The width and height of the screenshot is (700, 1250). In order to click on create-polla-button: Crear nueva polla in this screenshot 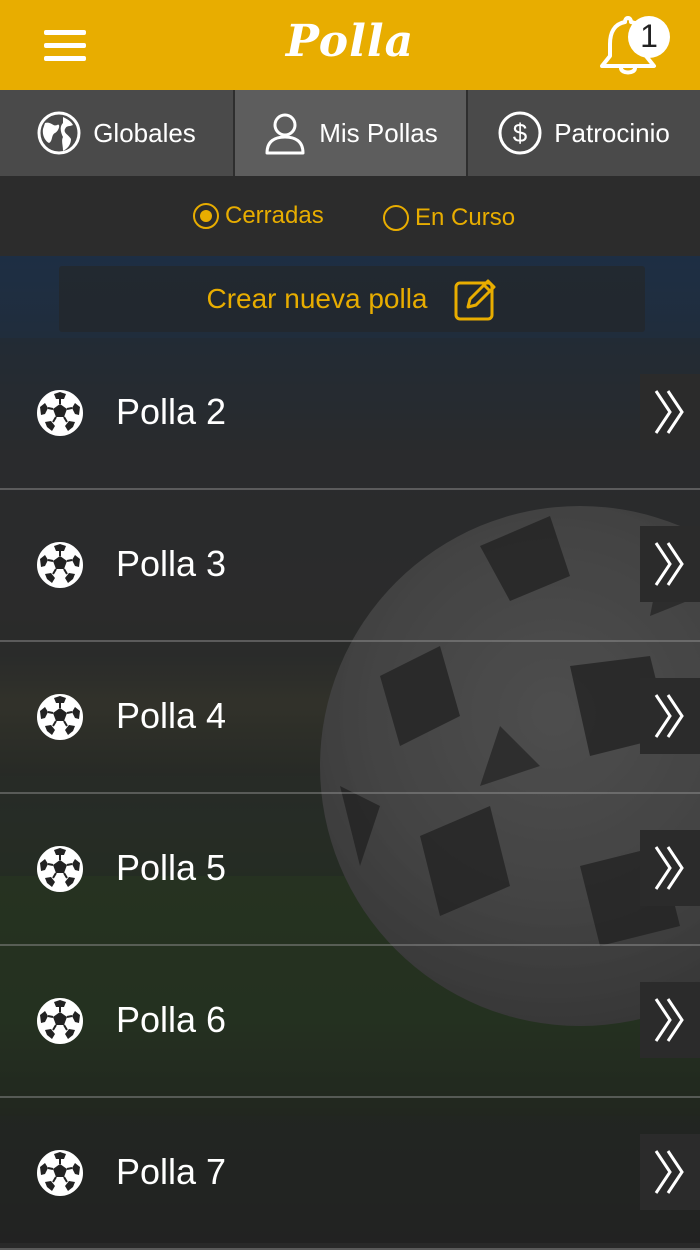, I will do `click(352, 299)`.